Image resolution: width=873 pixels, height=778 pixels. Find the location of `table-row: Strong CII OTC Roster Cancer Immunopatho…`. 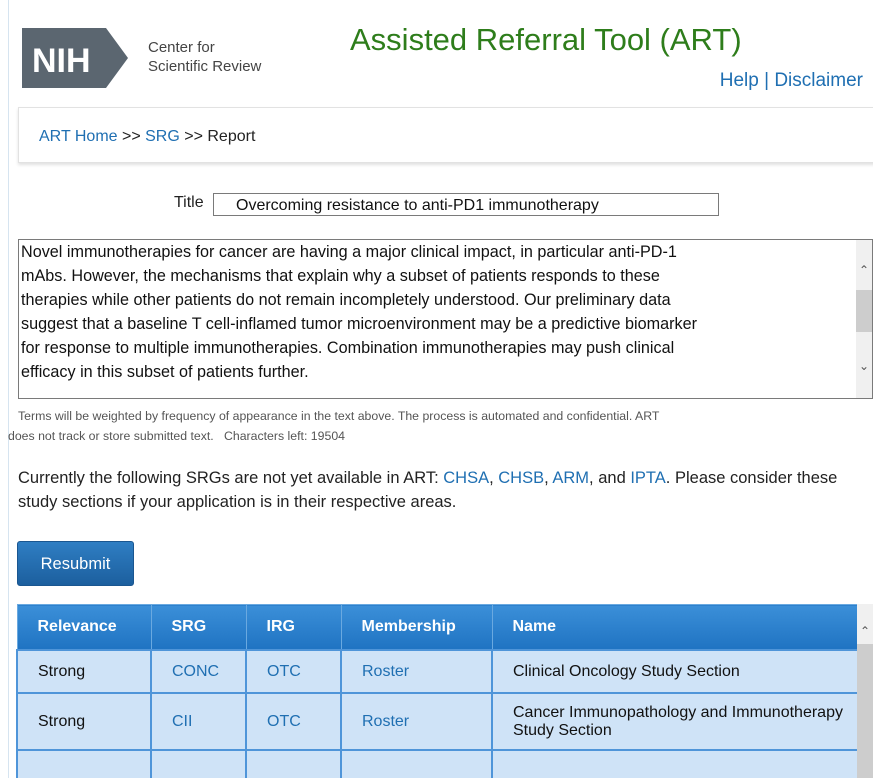

table-row: Strong CII OTC Roster Cancer Immunopatho… is located at coordinates (437, 721).